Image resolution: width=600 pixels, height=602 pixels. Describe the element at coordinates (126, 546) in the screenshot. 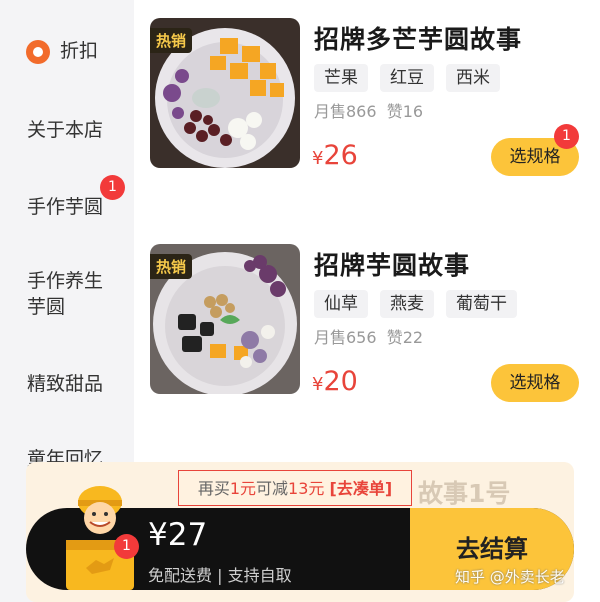

I see `cart-count-badge: 1` at that location.